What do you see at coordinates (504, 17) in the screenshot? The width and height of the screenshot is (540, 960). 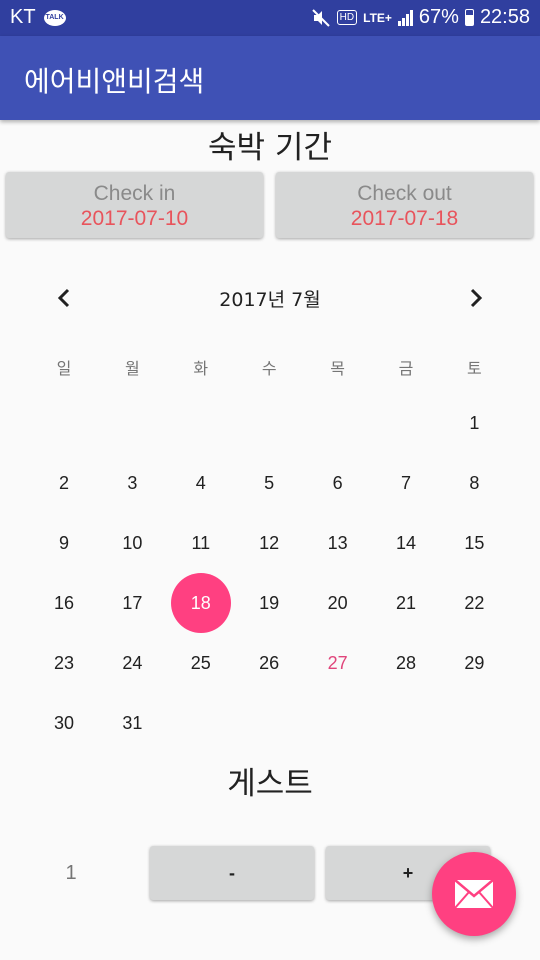 I see `clock: 22:58` at bounding box center [504, 17].